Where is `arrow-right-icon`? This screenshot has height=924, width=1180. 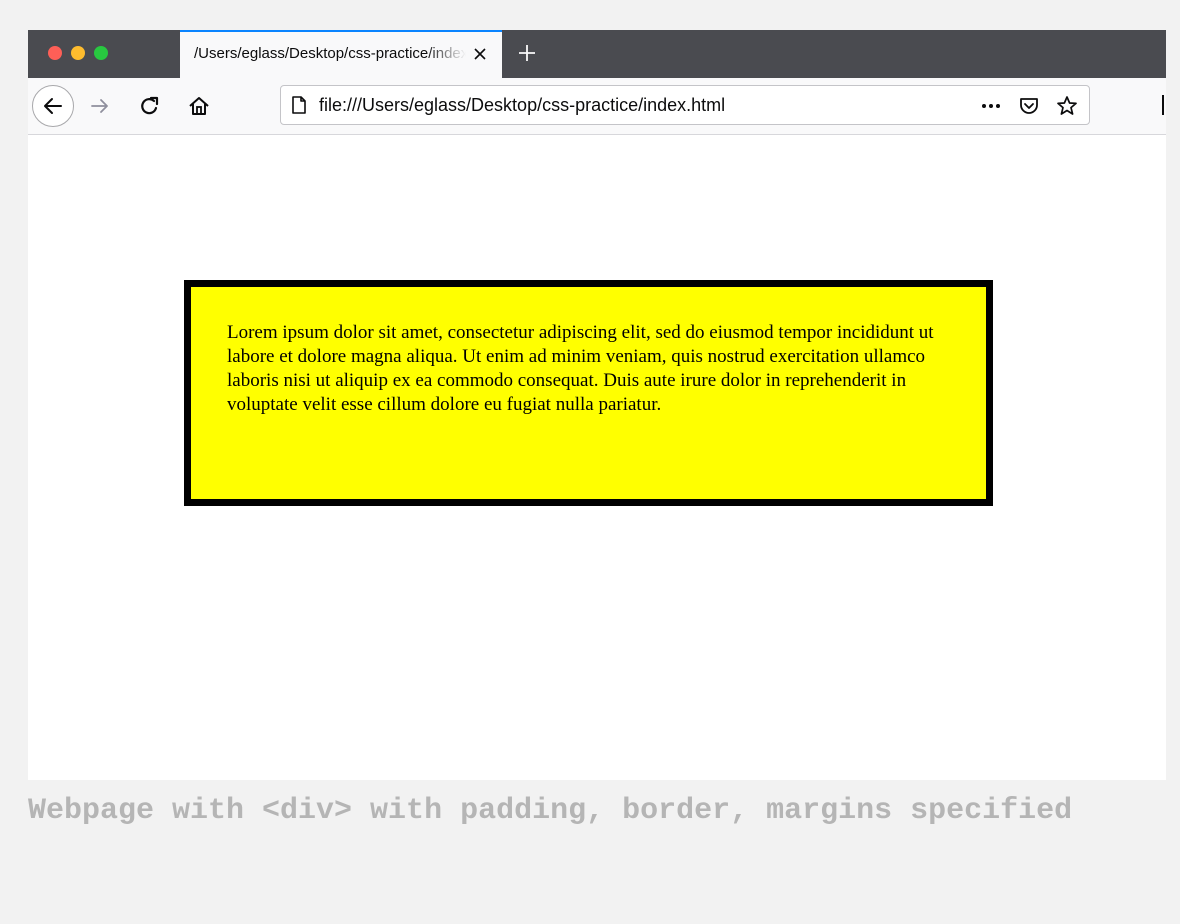 arrow-right-icon is located at coordinates (100, 106).